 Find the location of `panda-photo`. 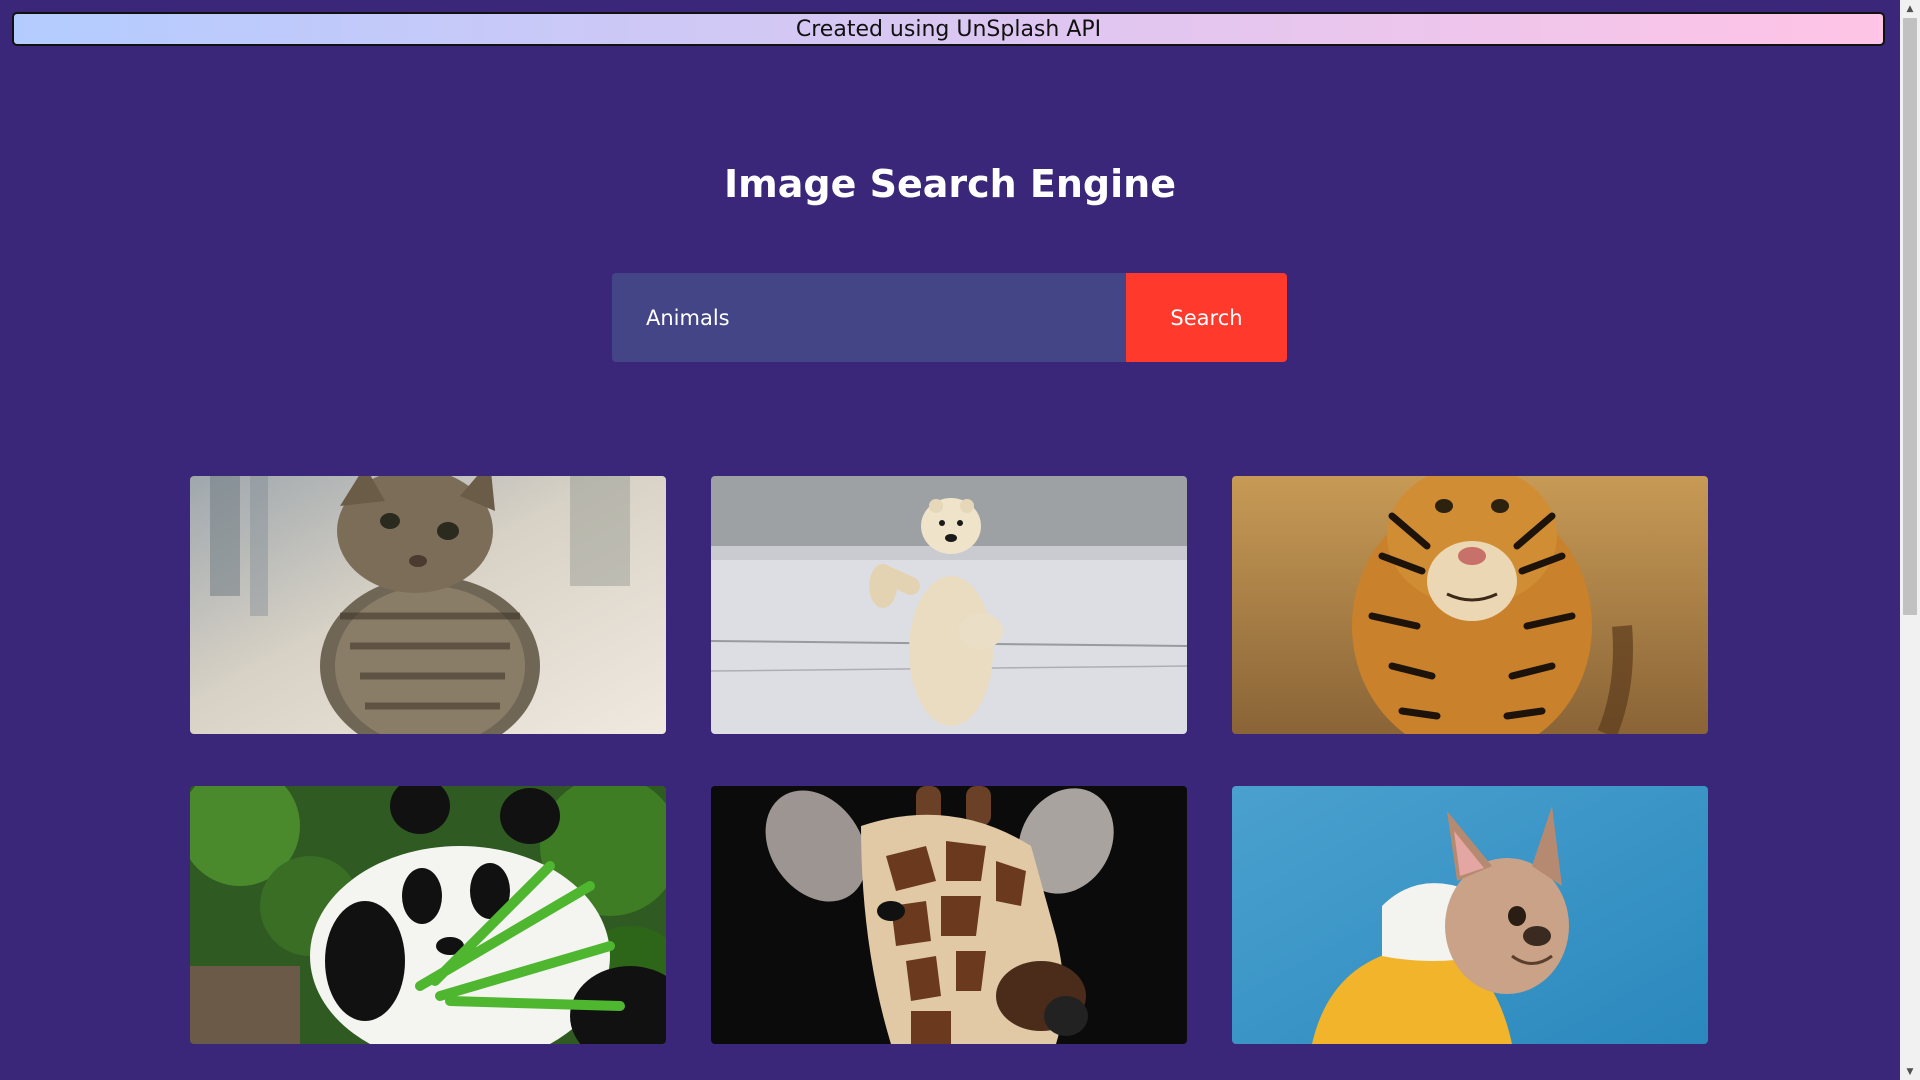

panda-photo is located at coordinates (428, 915).